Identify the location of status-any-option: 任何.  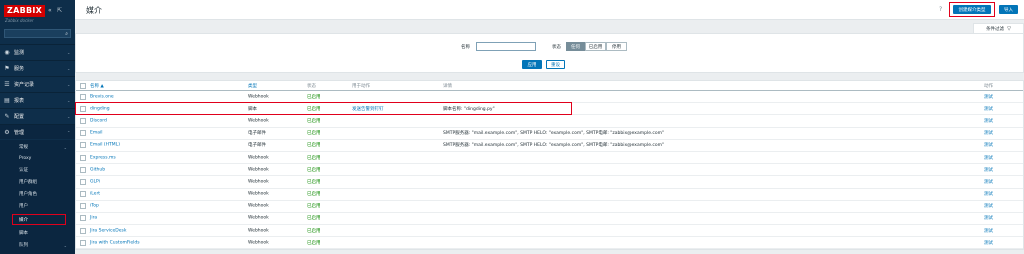
(575, 46).